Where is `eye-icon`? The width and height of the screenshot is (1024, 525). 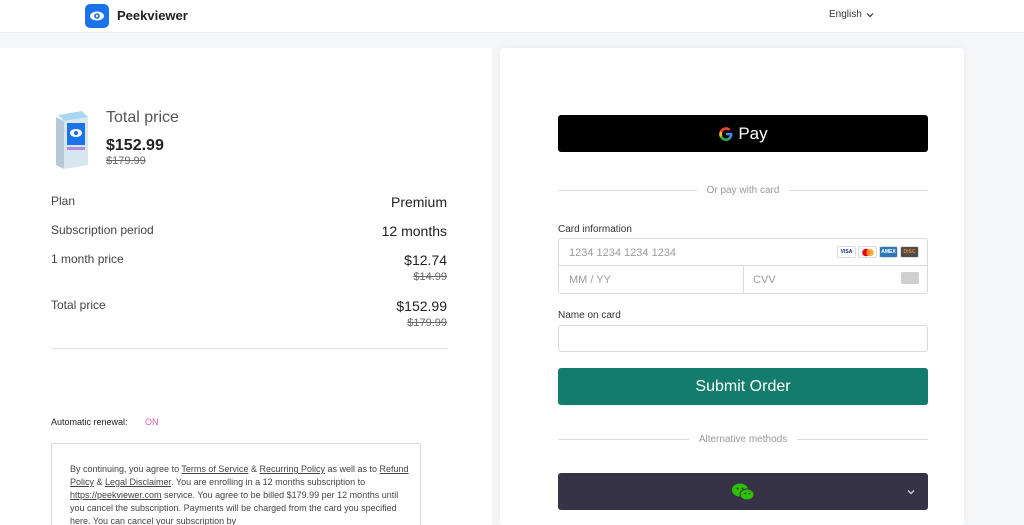 eye-icon is located at coordinates (97, 16).